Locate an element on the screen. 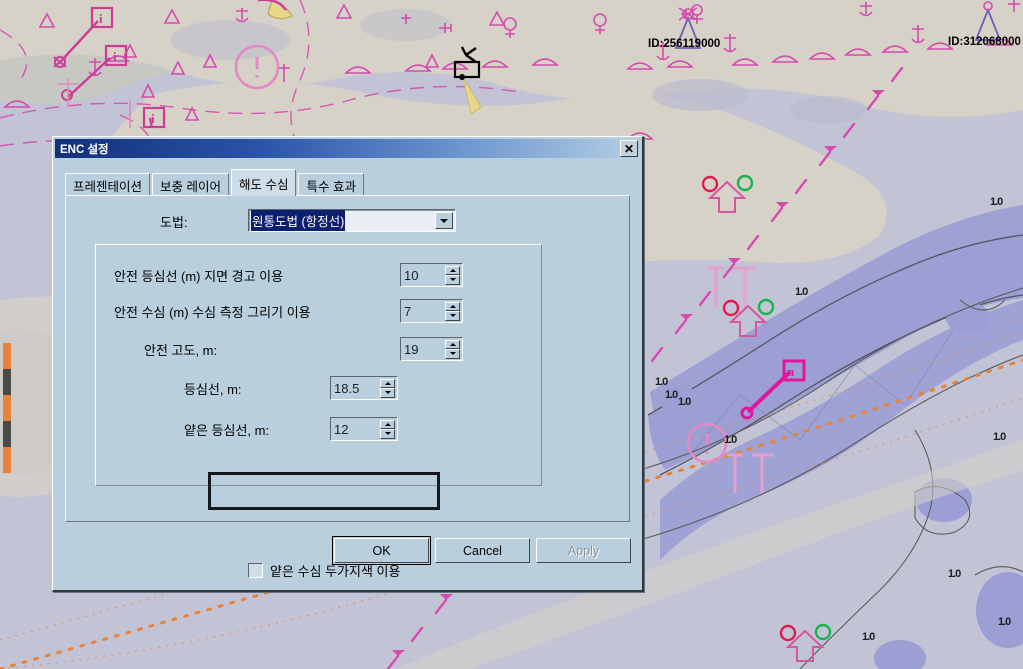  spinner-shallow-contour: 12 is located at coordinates (364, 429).